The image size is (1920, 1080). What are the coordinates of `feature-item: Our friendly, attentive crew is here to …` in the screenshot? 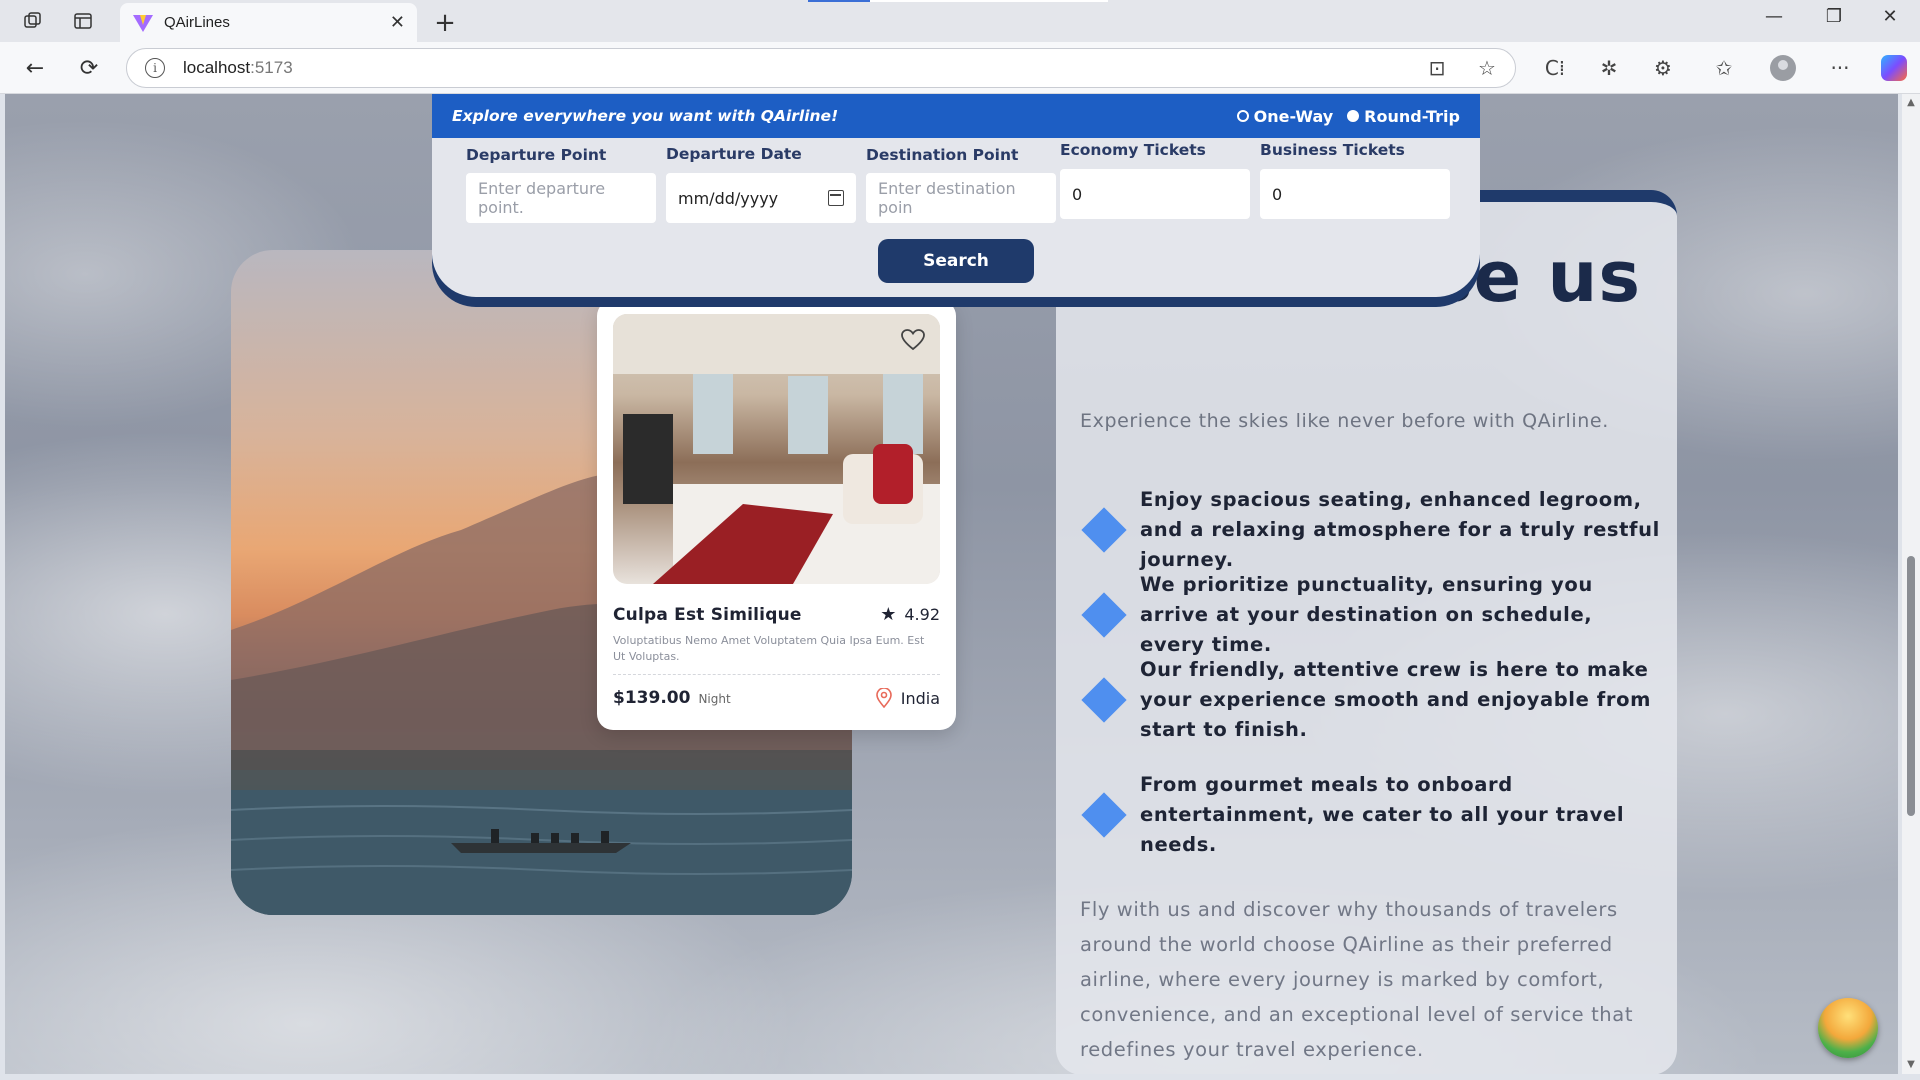 It's located at (1370, 700).